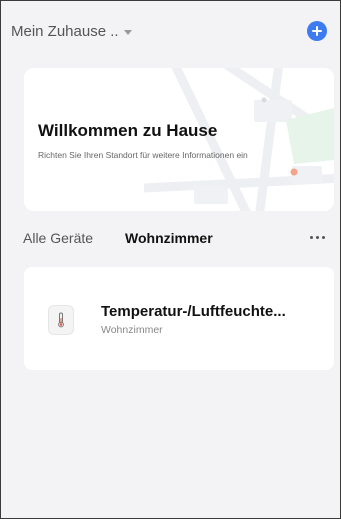  What do you see at coordinates (65, 31) in the screenshot?
I see `home-name: Mein Zuhause ..` at bounding box center [65, 31].